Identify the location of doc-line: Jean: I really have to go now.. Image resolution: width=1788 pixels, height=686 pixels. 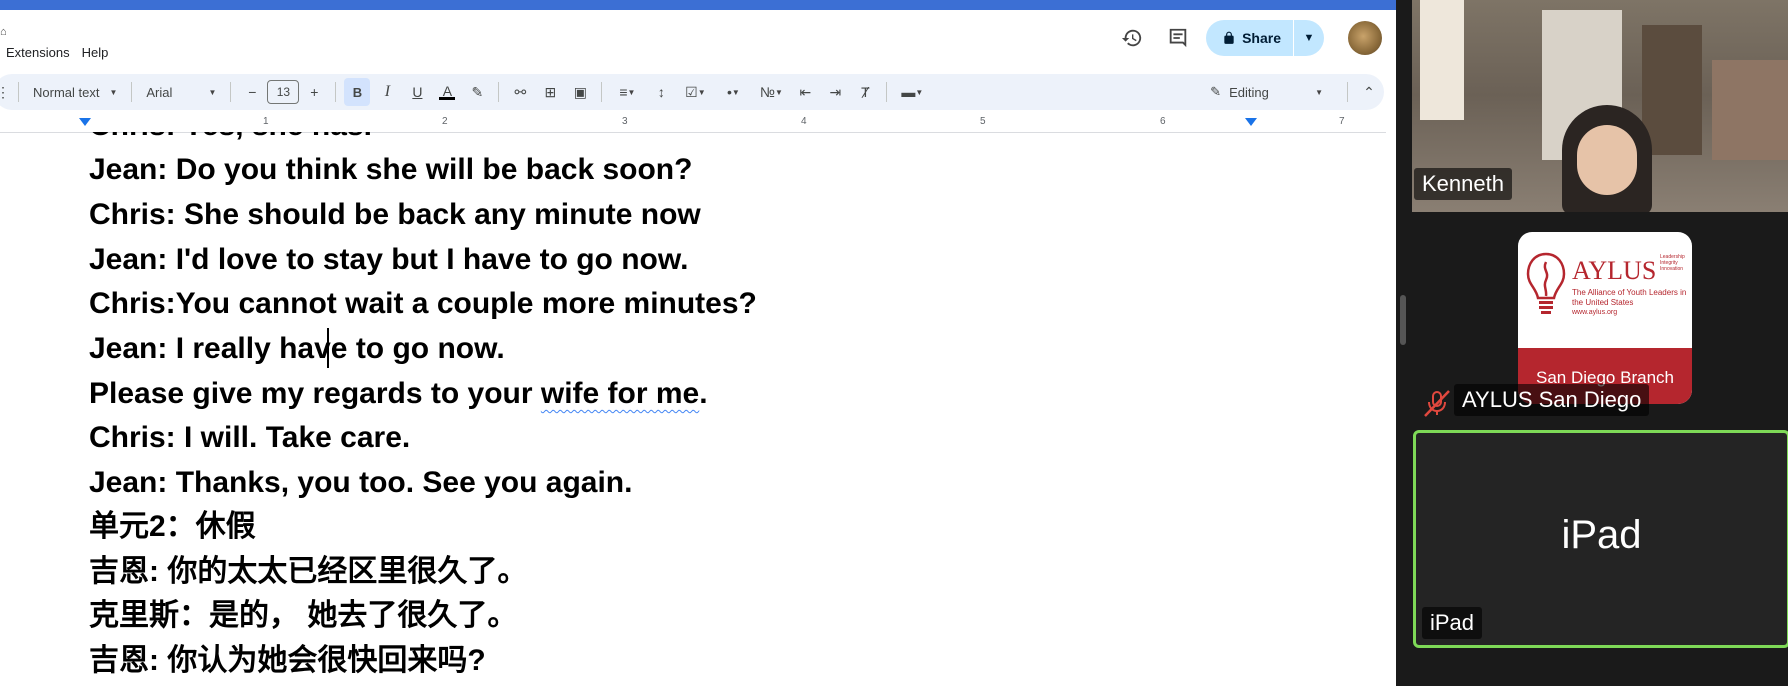
(297, 348).